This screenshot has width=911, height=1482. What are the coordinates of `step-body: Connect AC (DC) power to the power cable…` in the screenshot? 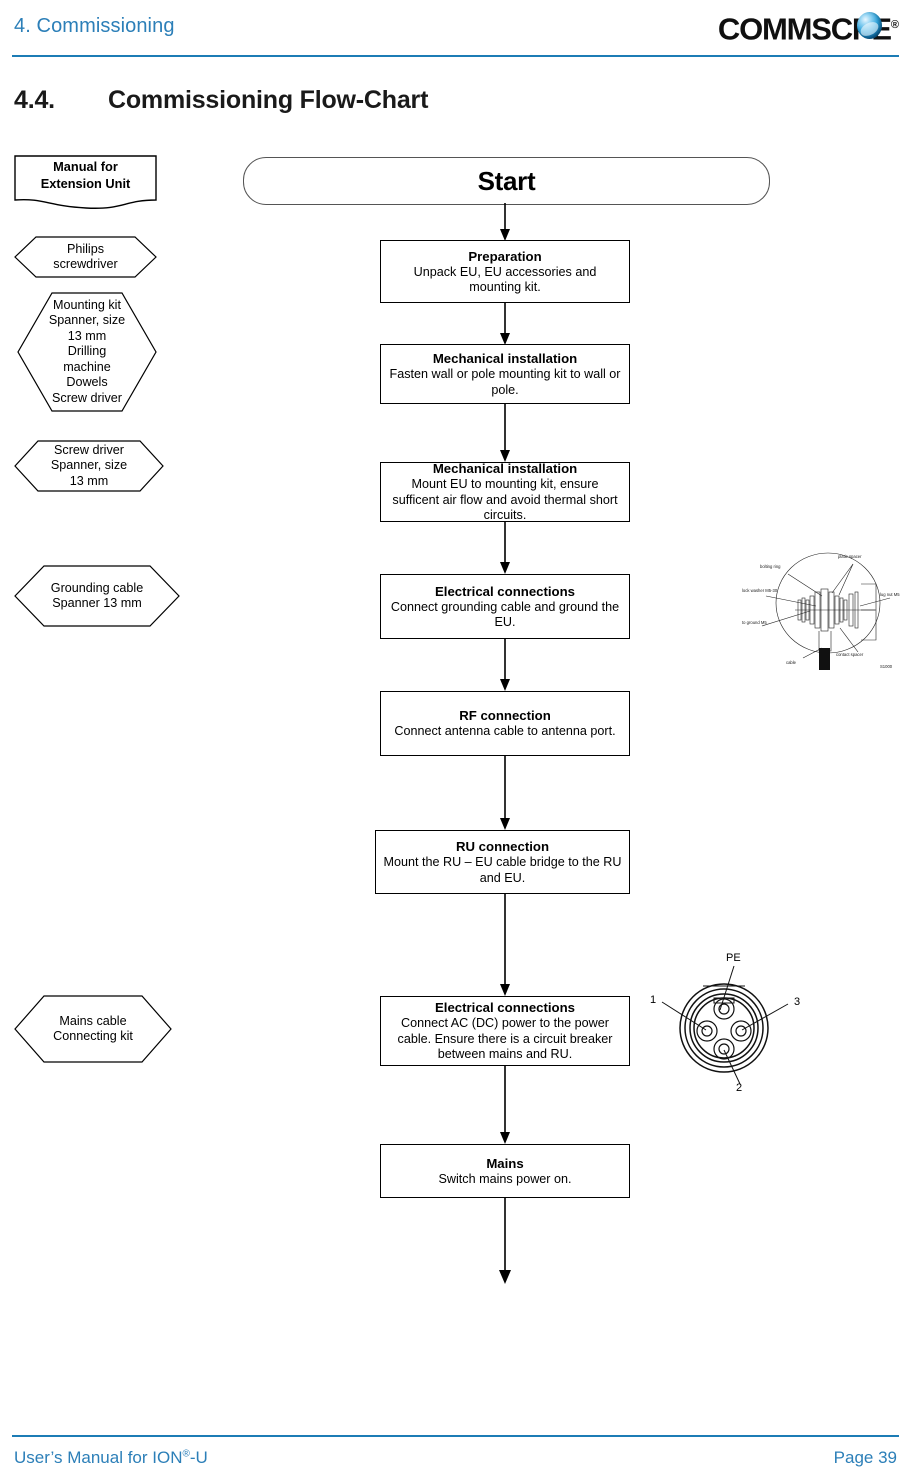 It's located at (505, 1039).